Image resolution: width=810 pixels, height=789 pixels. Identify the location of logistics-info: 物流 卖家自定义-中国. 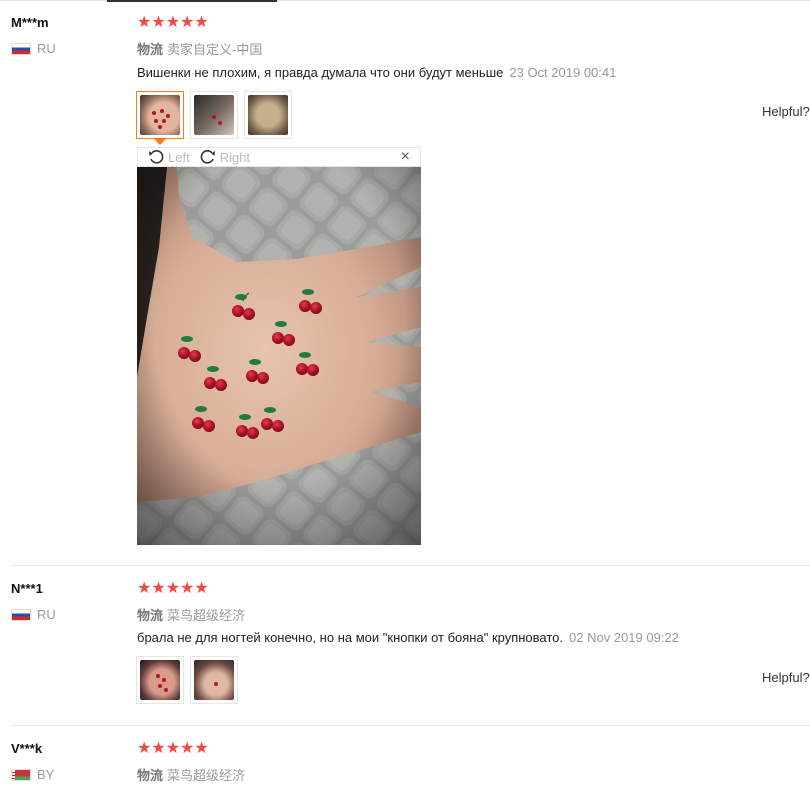
(199, 48).